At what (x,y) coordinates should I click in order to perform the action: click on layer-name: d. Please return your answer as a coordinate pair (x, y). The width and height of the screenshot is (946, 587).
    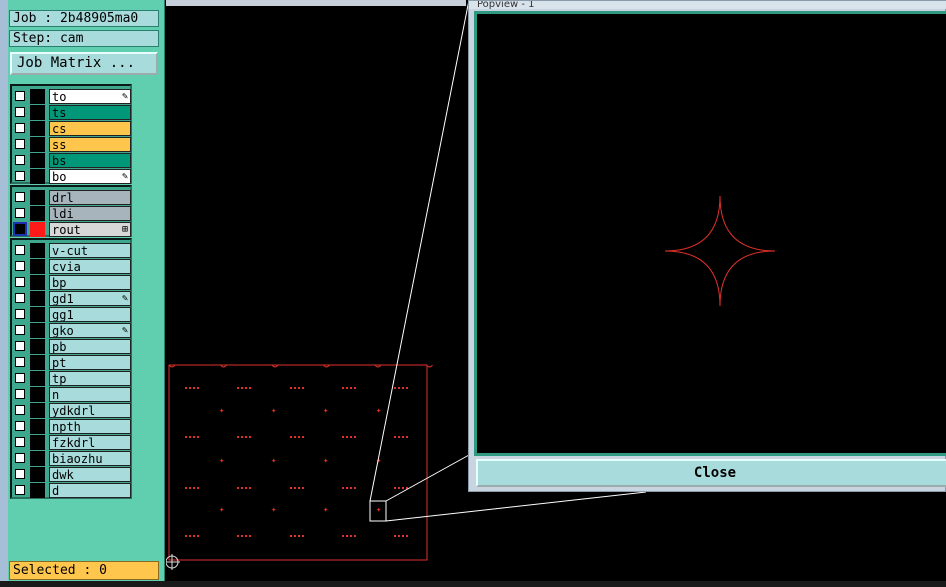
    Looking at the image, I should click on (90, 490).